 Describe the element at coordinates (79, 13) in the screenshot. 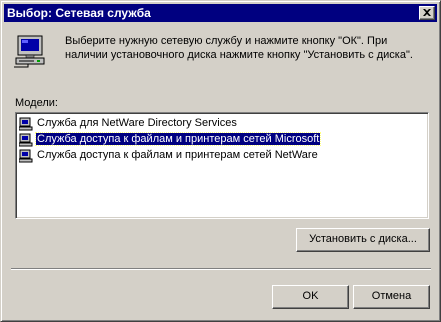

I see `window-title: Выбор: Сетевая служба` at that location.